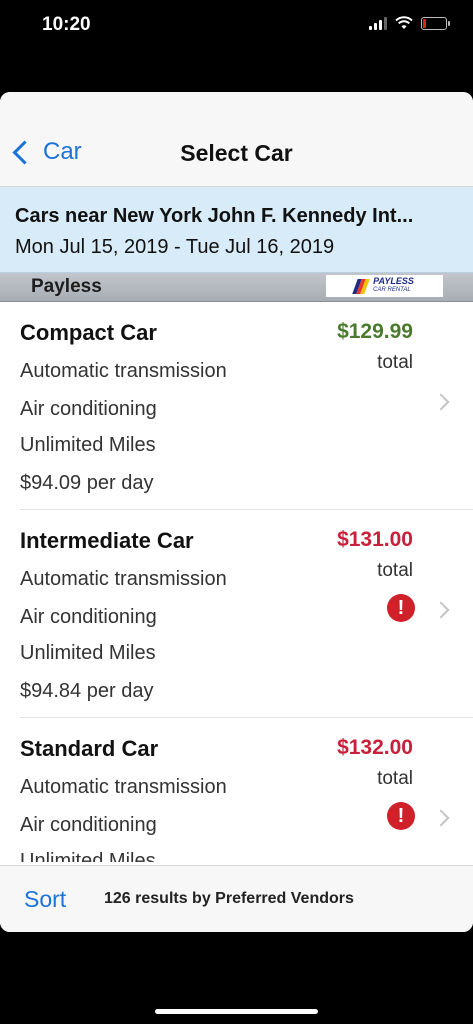  Describe the element at coordinates (384, 286) in the screenshot. I see `payless-logo: PAYLESS CAR RENTAL` at that location.